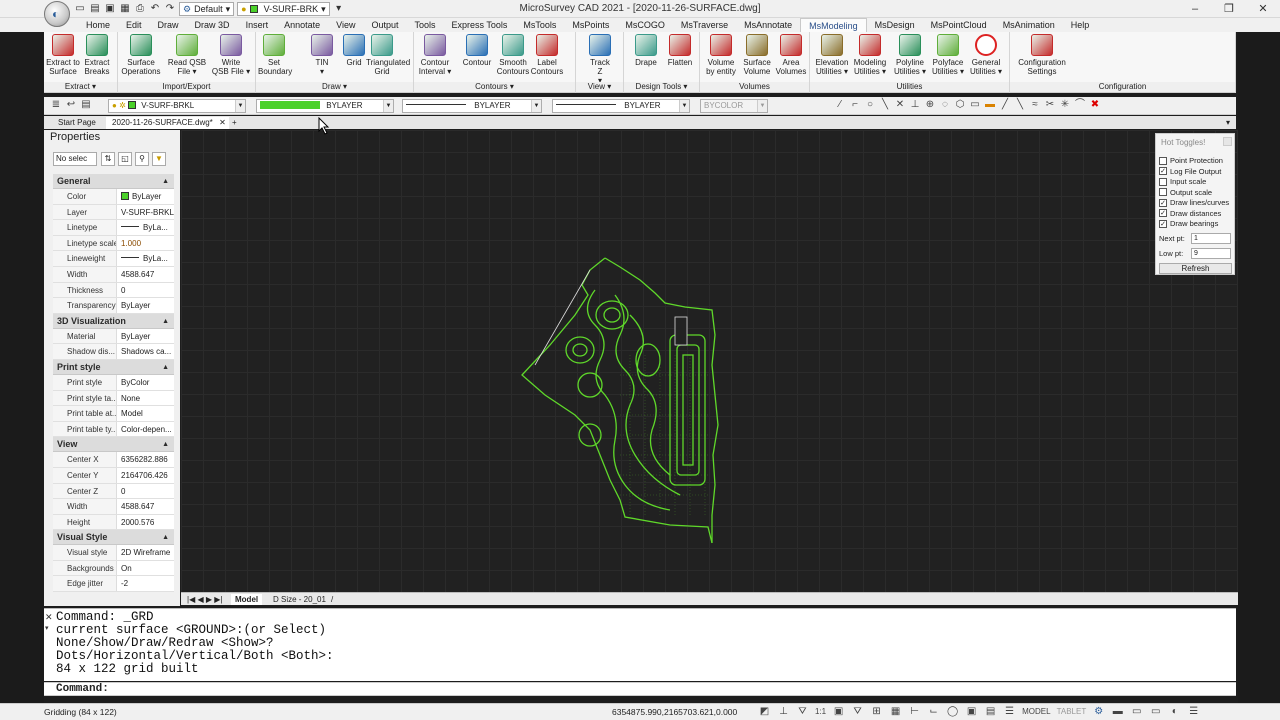 The height and width of the screenshot is (720, 1280). Describe the element at coordinates (86, 105) in the screenshot. I see `layer-state-icon: ▤` at that location.